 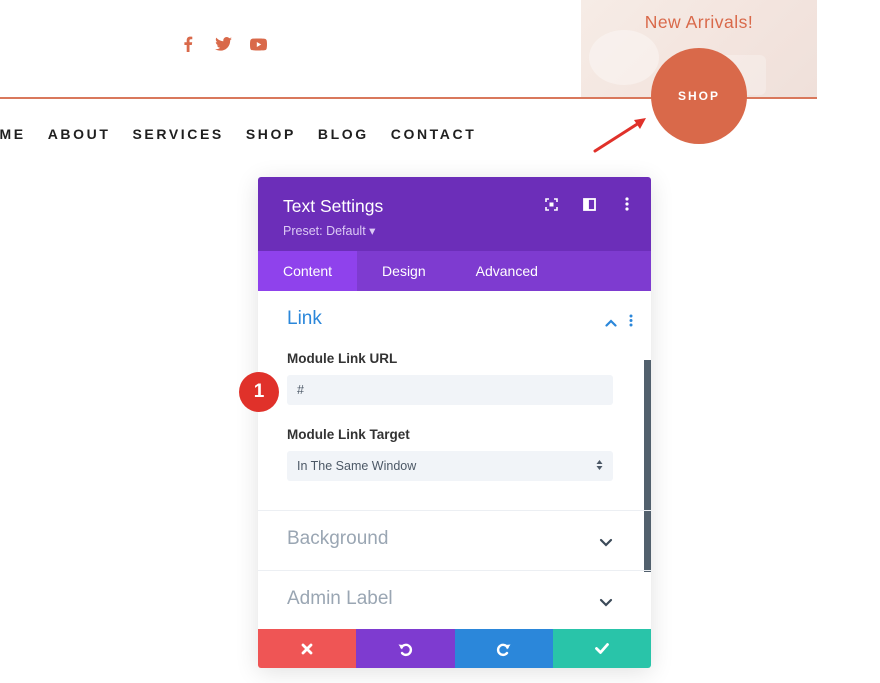 I want to click on checkmark-icon, so click(x=601, y=648).